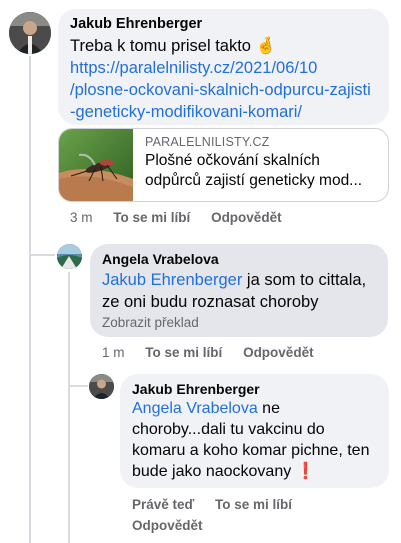  Describe the element at coordinates (223, 112) in the screenshot. I see `article-link-line: -geneticky-modifikovani-komari/` at that location.